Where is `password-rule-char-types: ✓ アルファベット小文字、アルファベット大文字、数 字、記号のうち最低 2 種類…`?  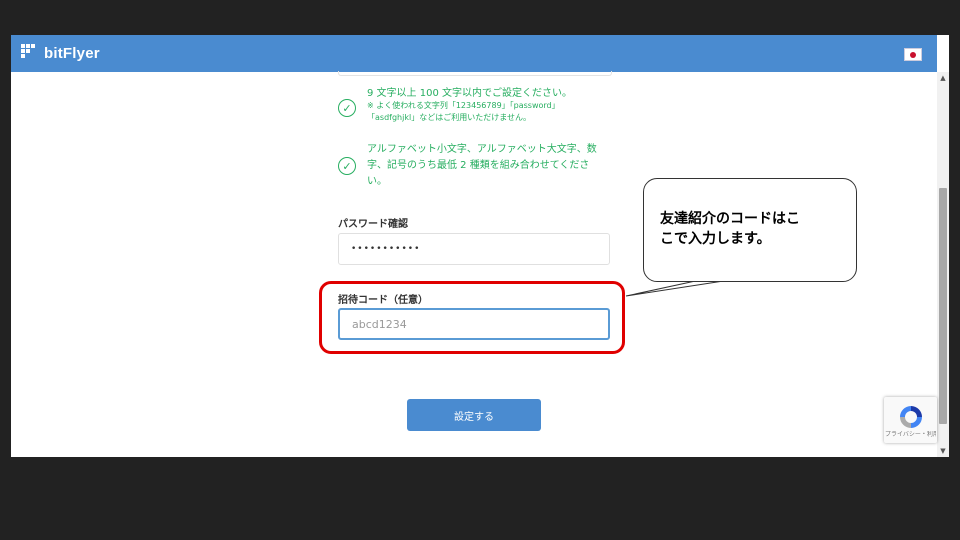
password-rule-char-types: ✓ アルファベット小文字、アルファベット大文字、数 字、記号のうち最低 2 種類… is located at coordinates (474, 166).